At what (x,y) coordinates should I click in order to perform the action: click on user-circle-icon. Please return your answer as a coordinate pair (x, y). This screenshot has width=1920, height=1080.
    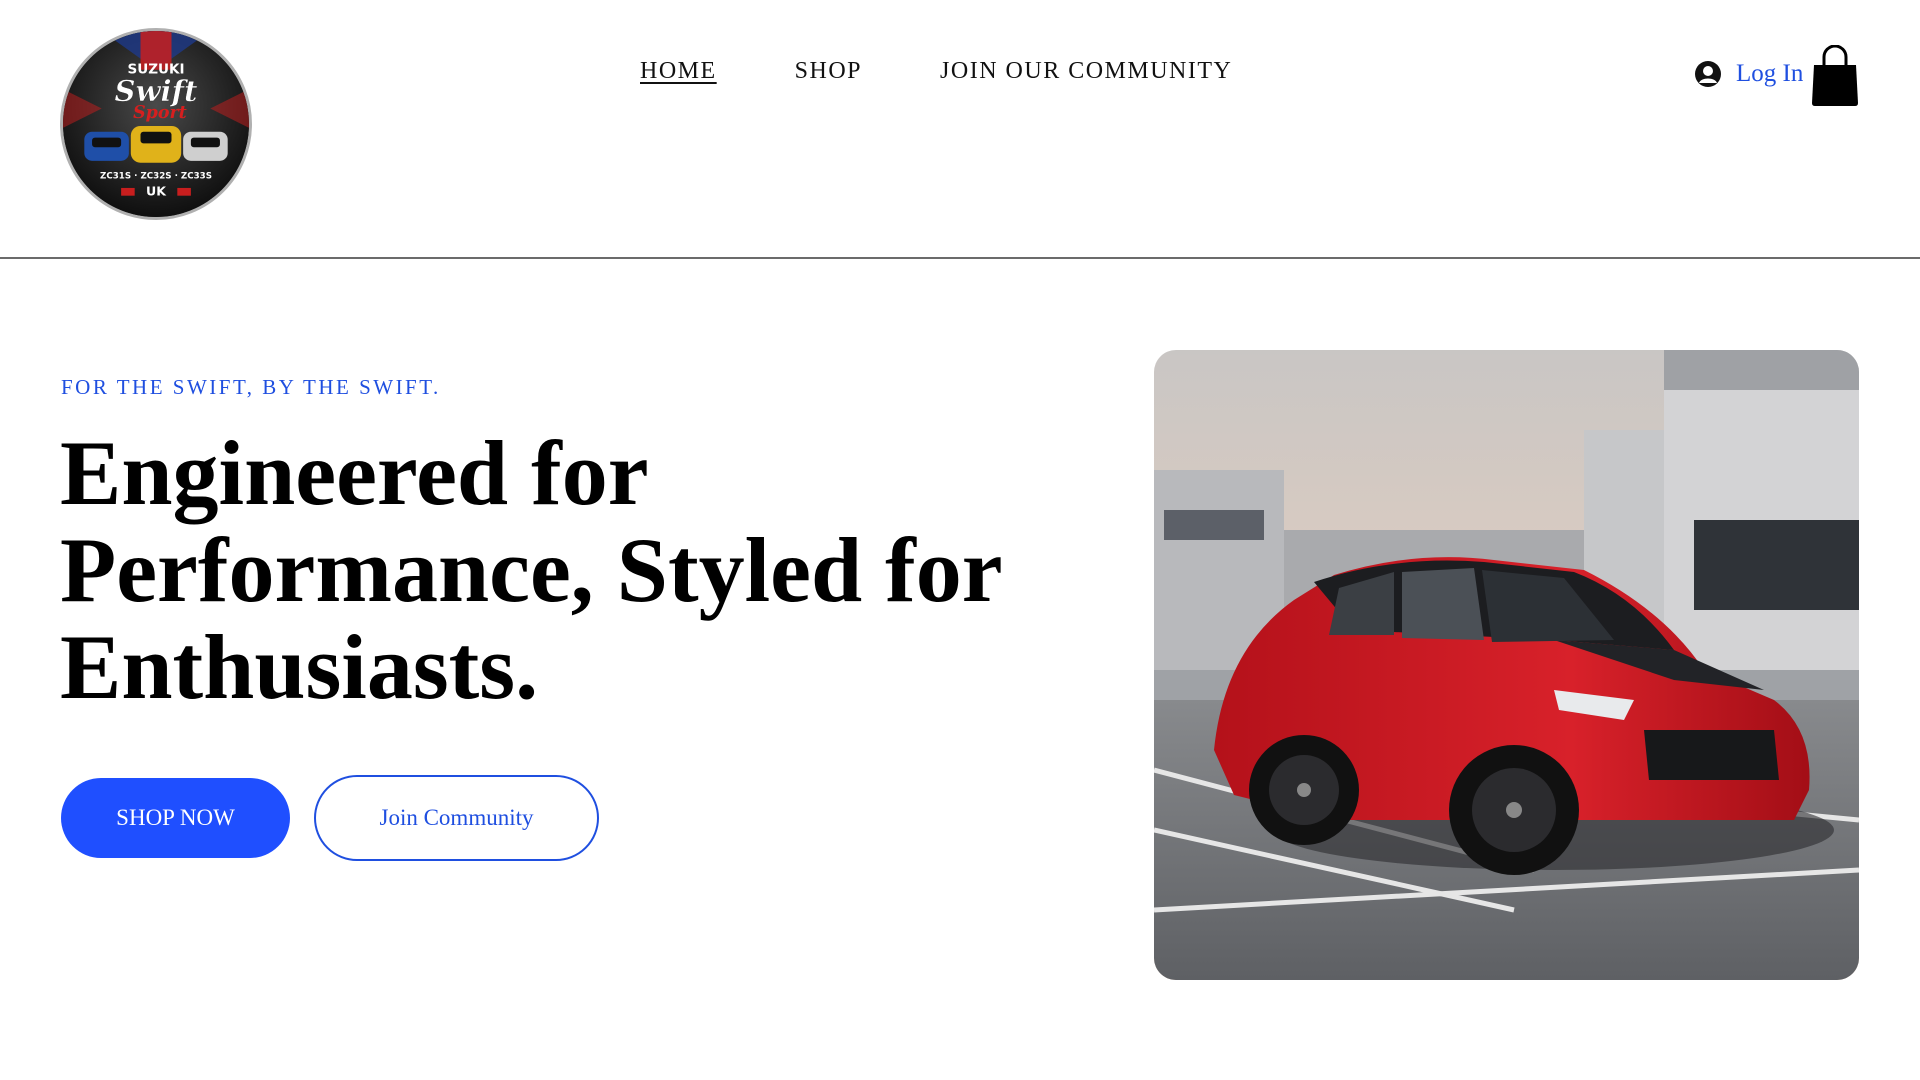
    Looking at the image, I should click on (1708, 74).